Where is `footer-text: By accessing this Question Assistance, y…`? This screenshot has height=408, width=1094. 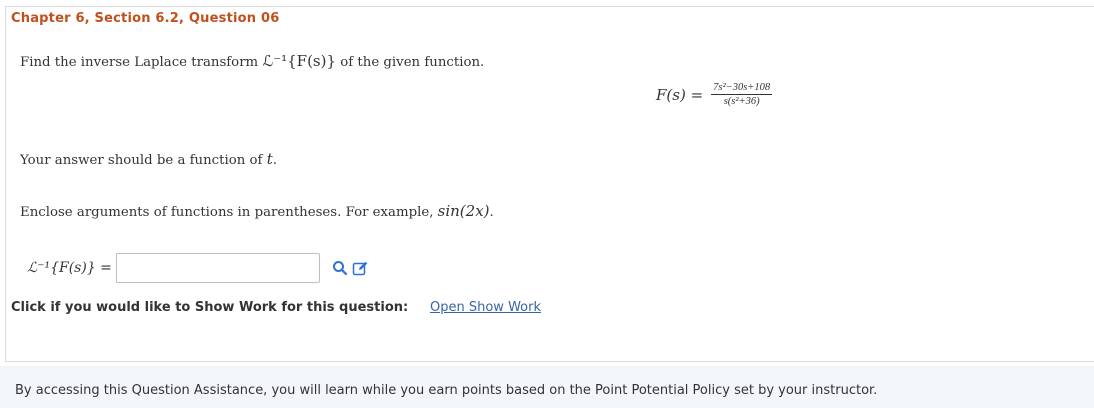
footer-text: By accessing this Question Assistance, y… is located at coordinates (446, 390).